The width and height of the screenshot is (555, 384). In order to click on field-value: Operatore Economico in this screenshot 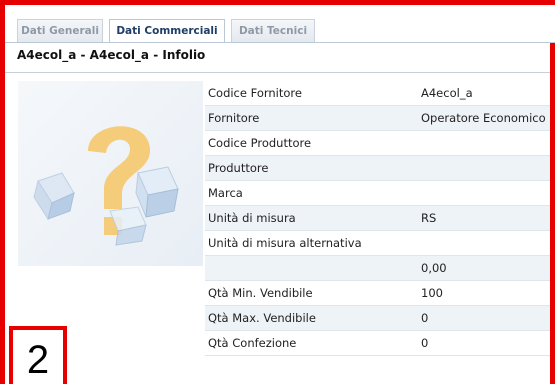, I will do `click(483, 118)`.